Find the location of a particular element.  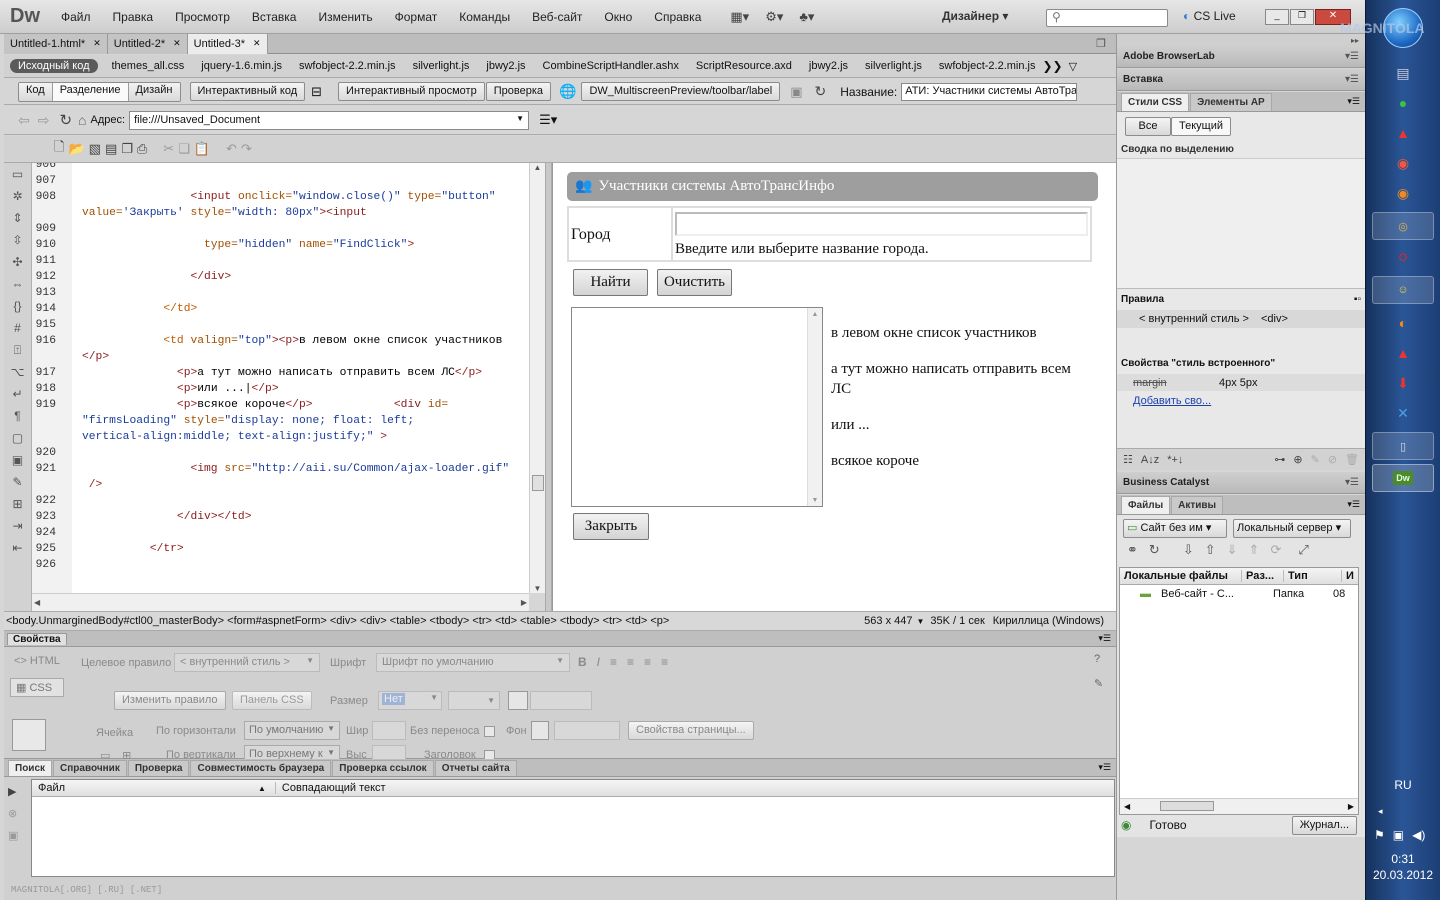

dreamweaver-task: Dw is located at coordinates (1403, 478).